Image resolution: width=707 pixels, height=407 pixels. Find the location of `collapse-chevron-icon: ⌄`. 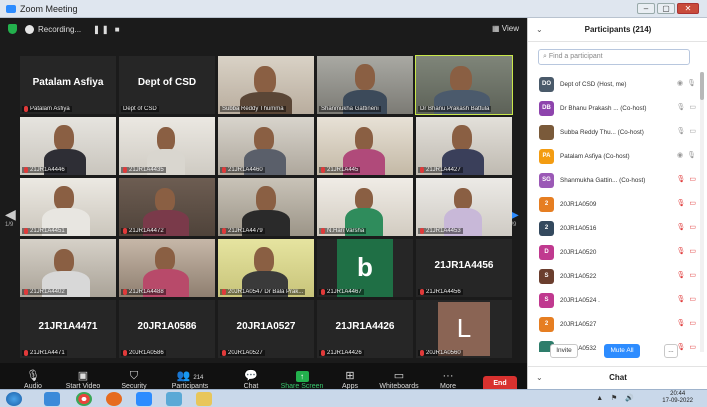

collapse-chevron-icon: ⌄ is located at coordinates (539, 30).